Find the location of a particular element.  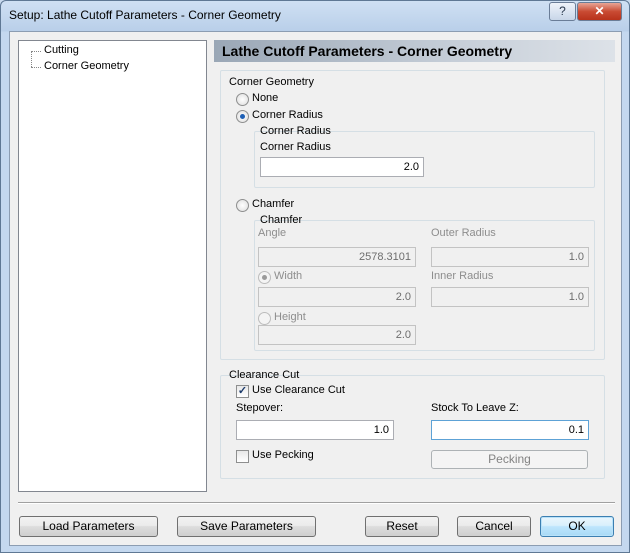

radio-height is located at coordinates (264, 318).